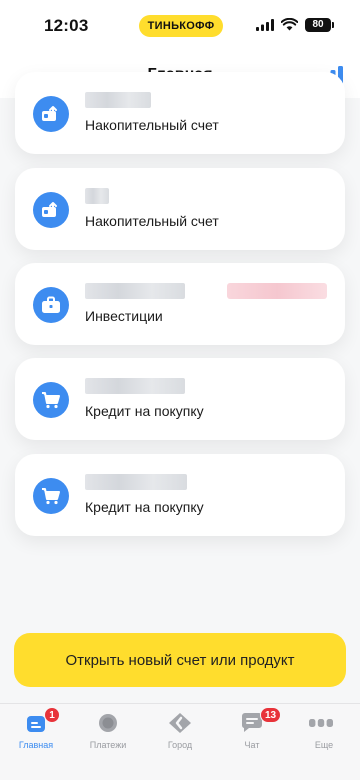 Image resolution: width=360 pixels, height=780 pixels. I want to click on tab-bar: 1 Главная Платежи Город 13 Чат Еще, so click(180, 741).